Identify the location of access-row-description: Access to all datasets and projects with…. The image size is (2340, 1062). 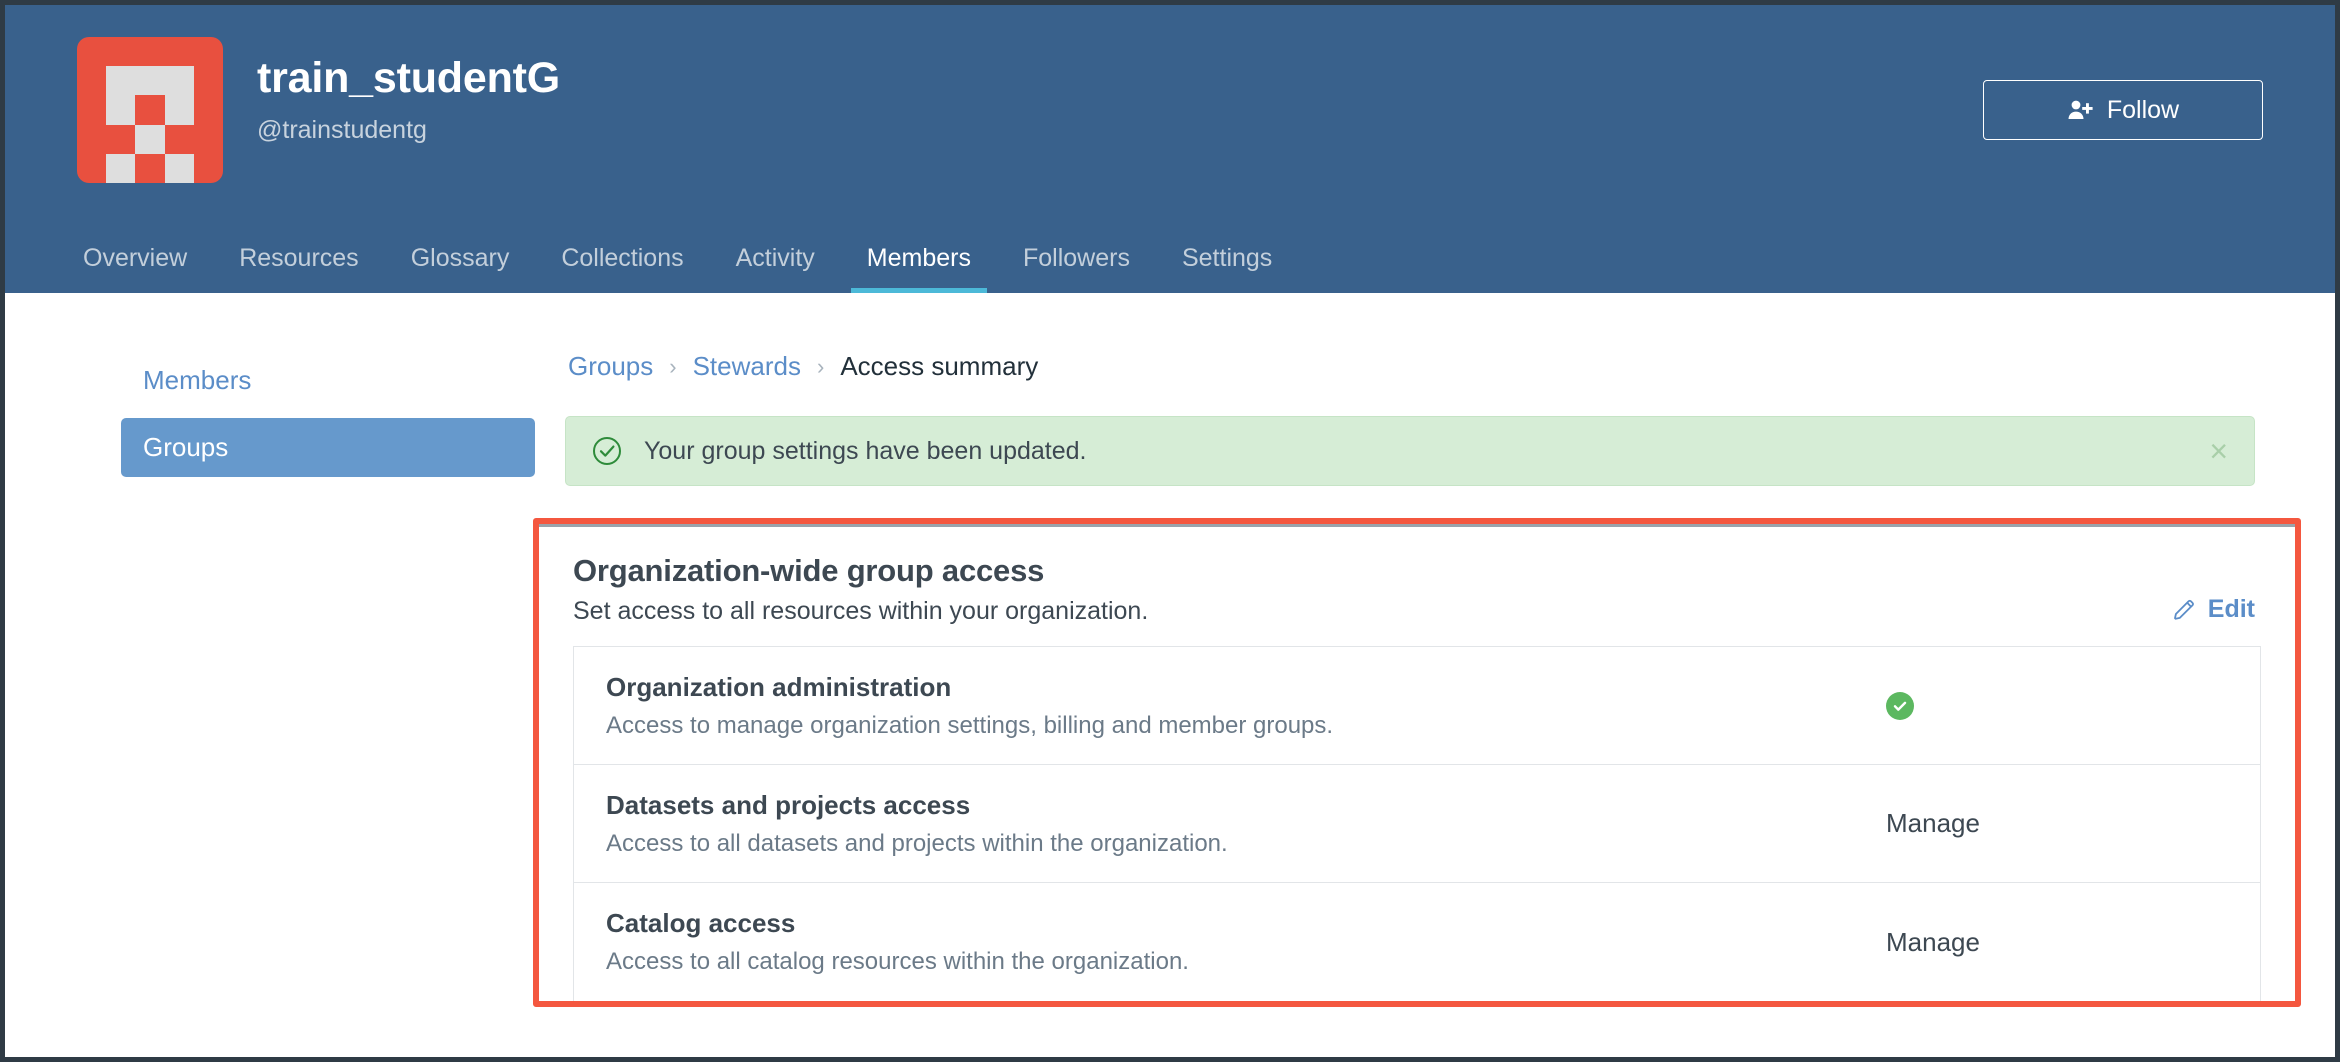
(917, 843).